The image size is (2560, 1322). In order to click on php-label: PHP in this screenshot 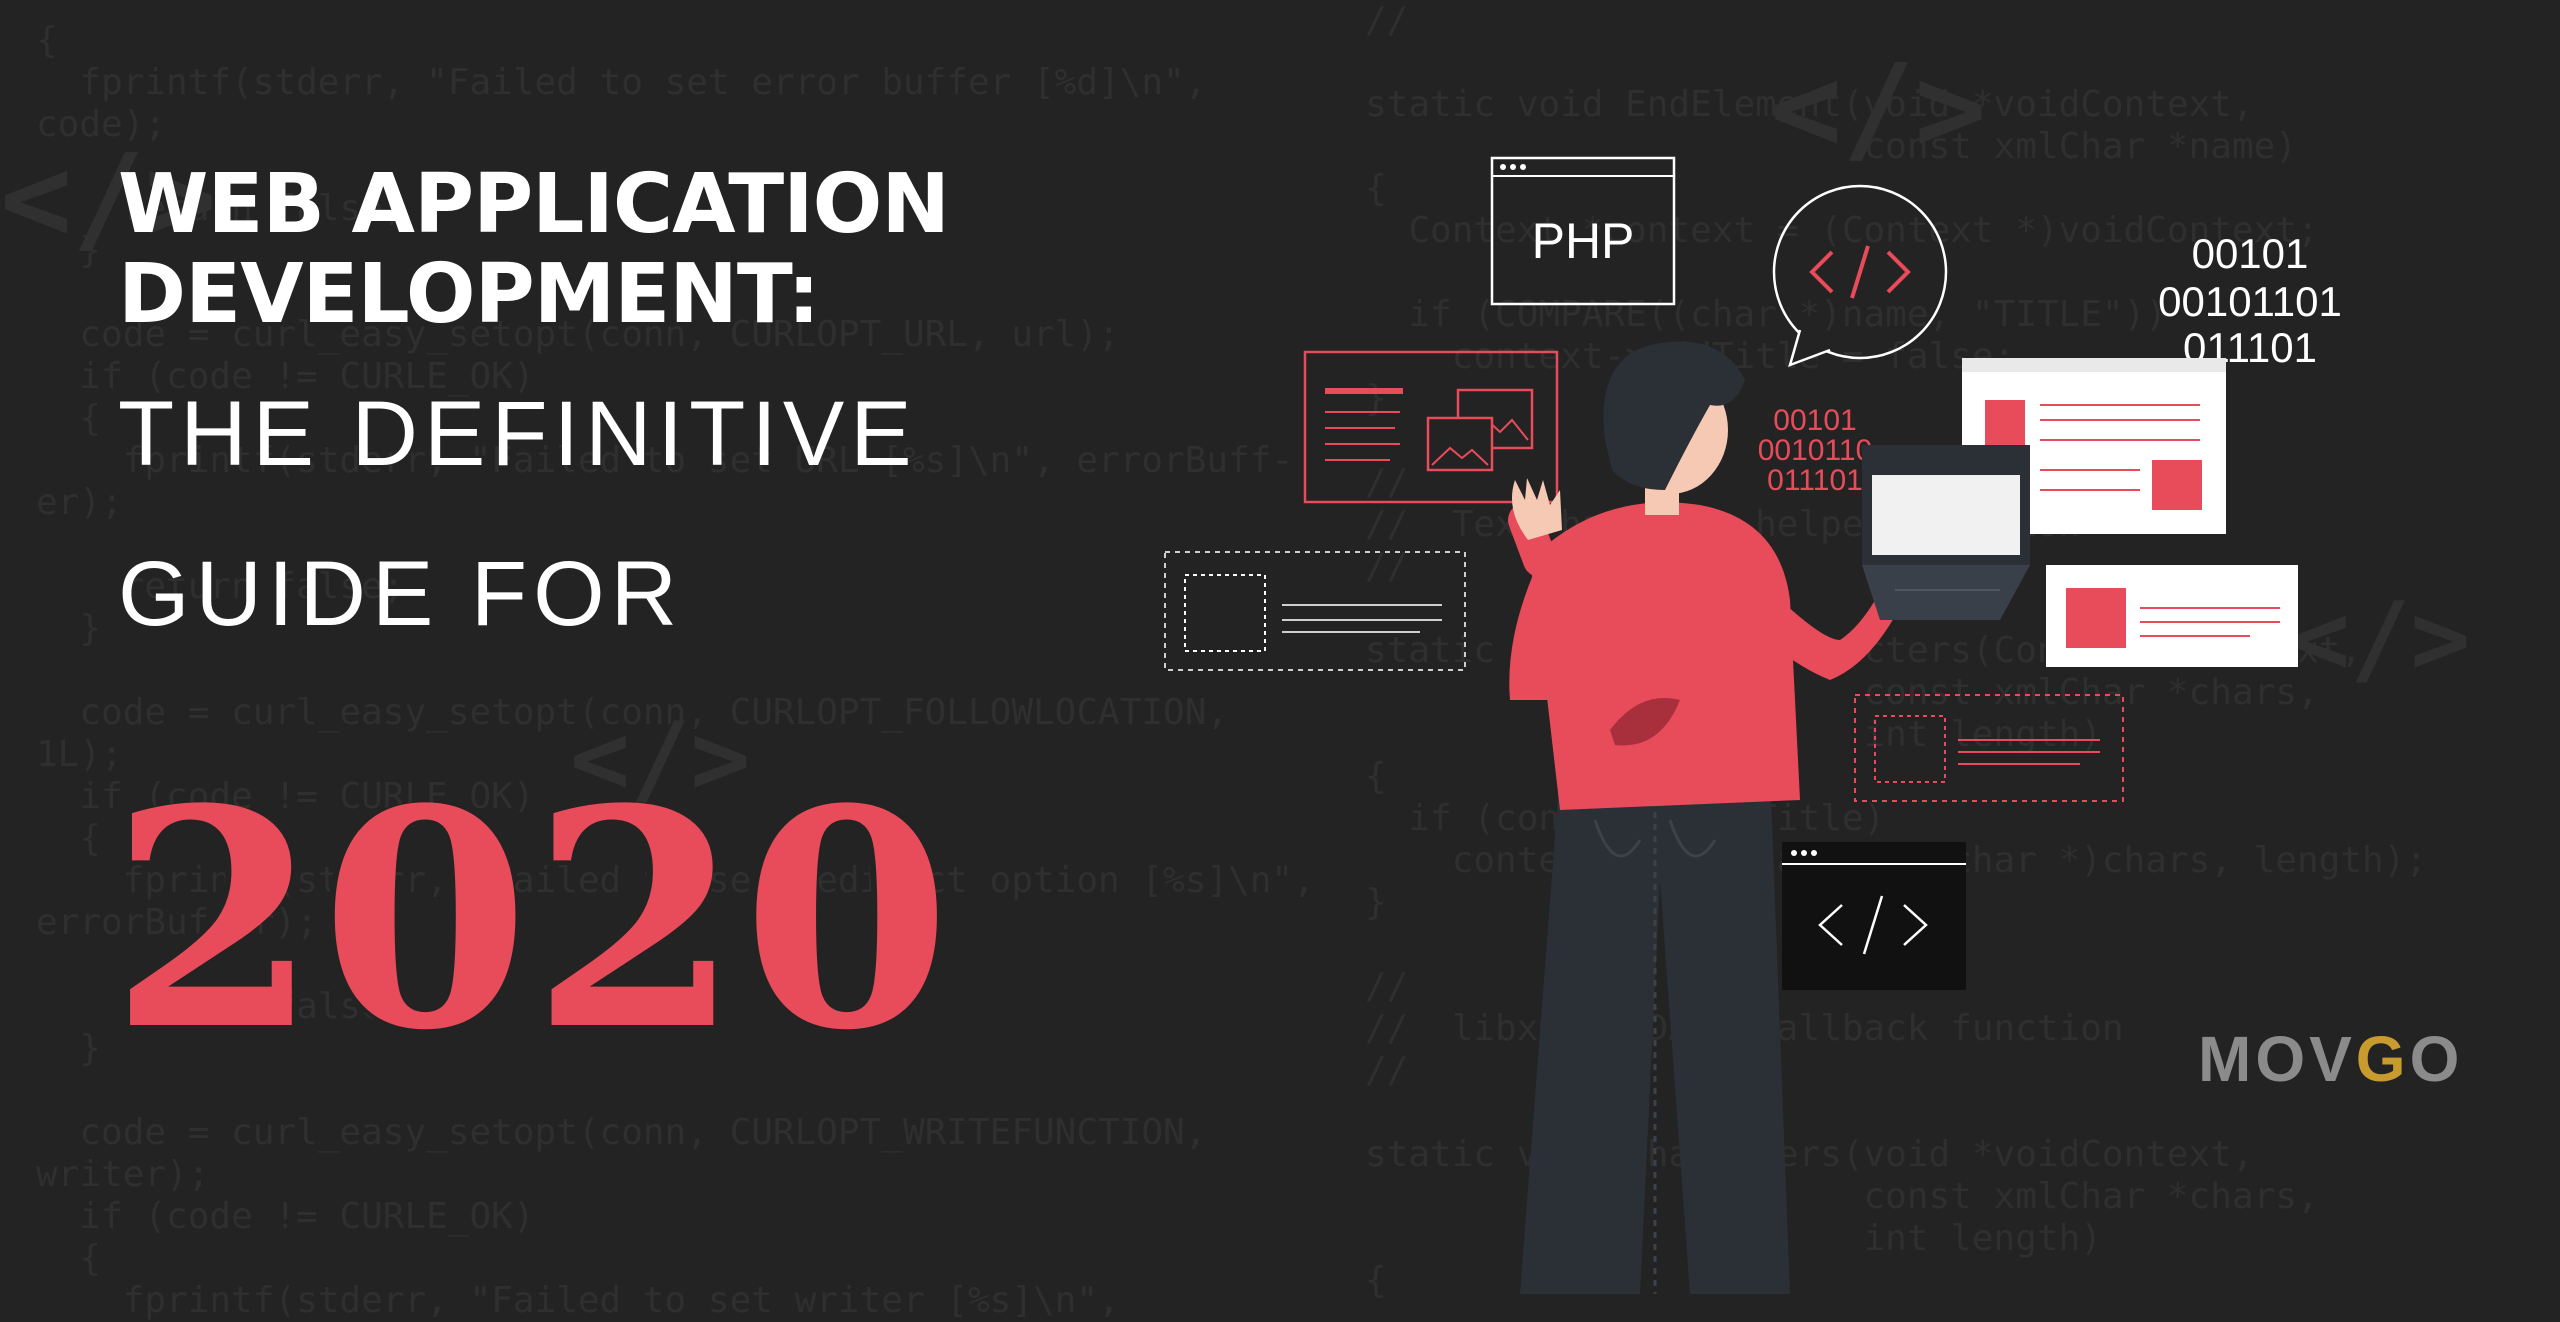, I will do `click(1583, 241)`.